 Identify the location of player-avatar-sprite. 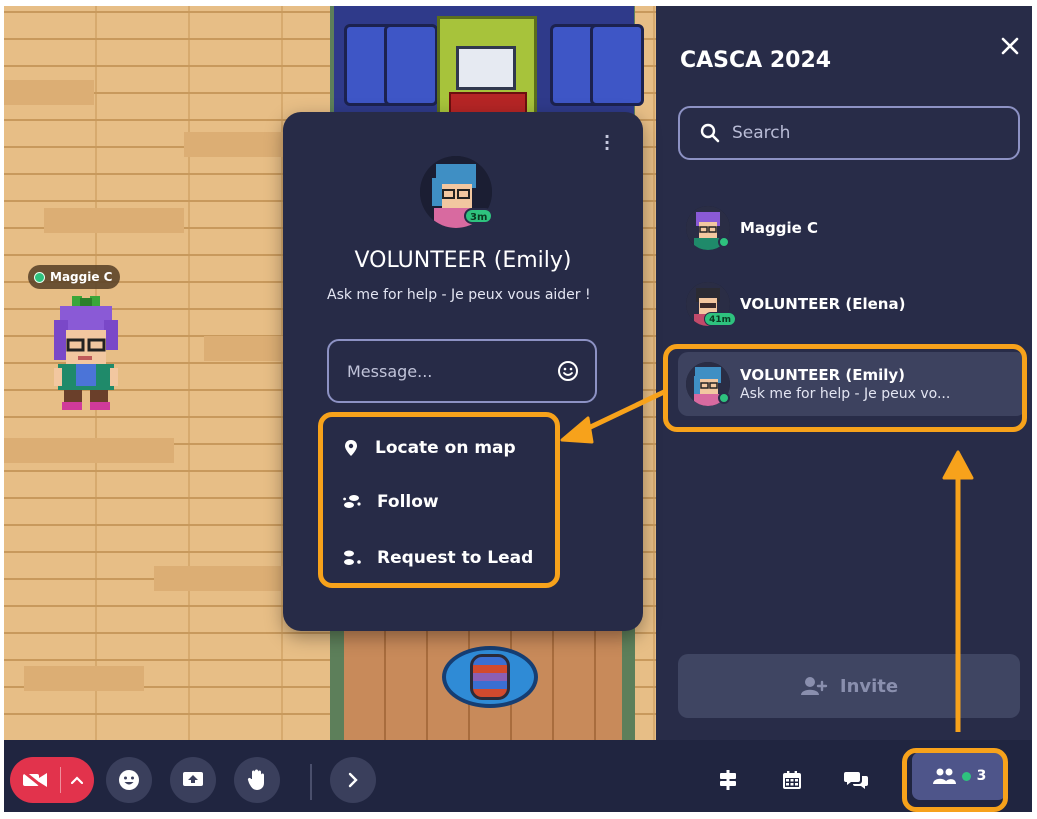
(86, 355).